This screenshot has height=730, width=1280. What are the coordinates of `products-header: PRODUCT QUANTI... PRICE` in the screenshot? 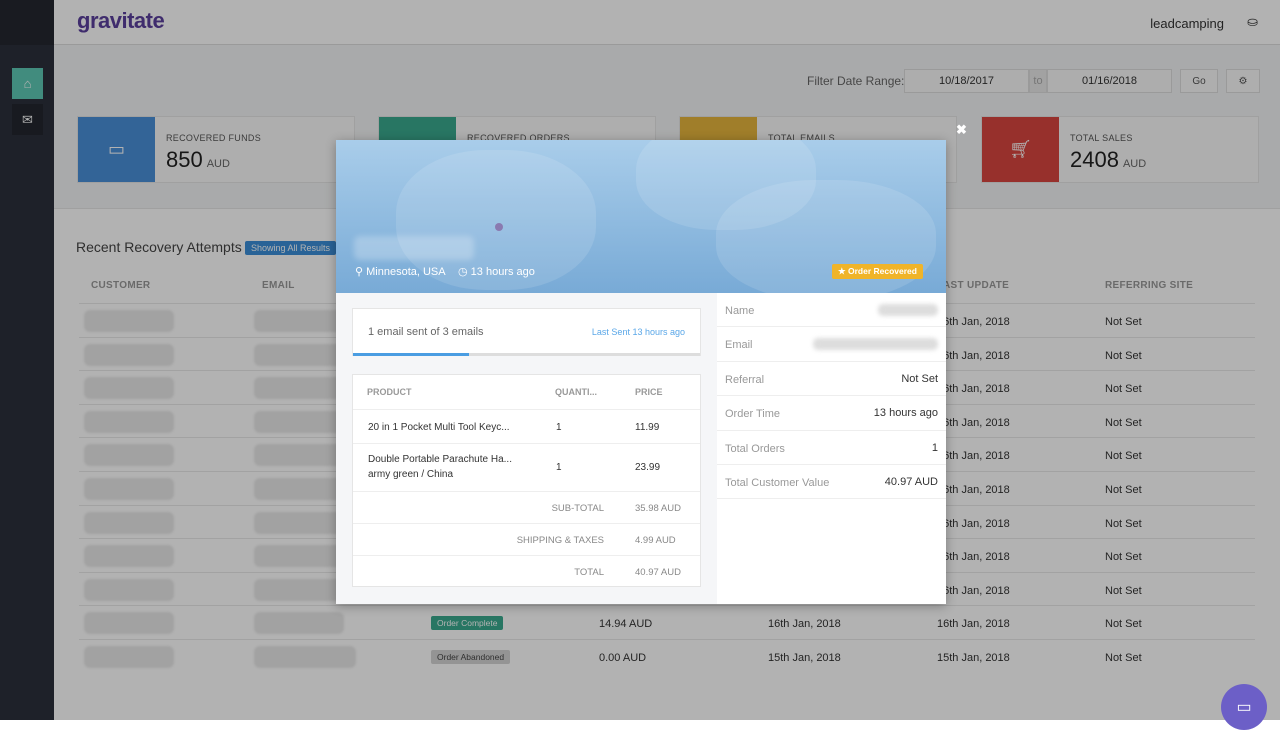 It's located at (526, 392).